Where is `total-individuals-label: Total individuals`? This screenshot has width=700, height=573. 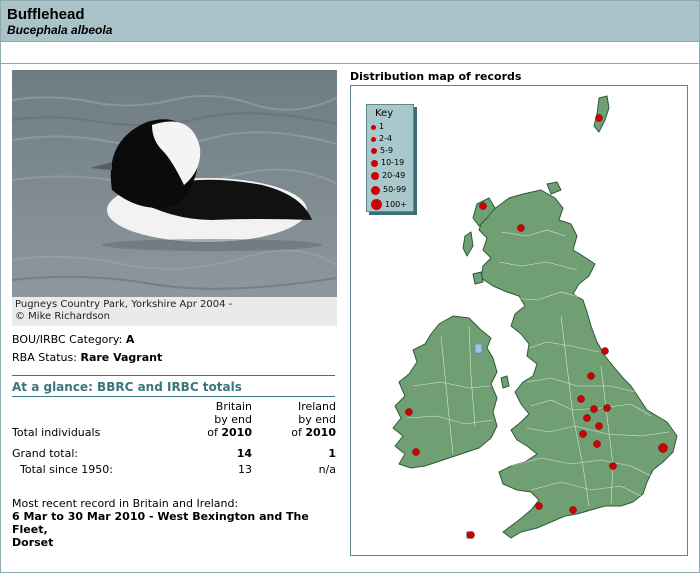
total-individuals-label: Total individuals is located at coordinates (56, 432).